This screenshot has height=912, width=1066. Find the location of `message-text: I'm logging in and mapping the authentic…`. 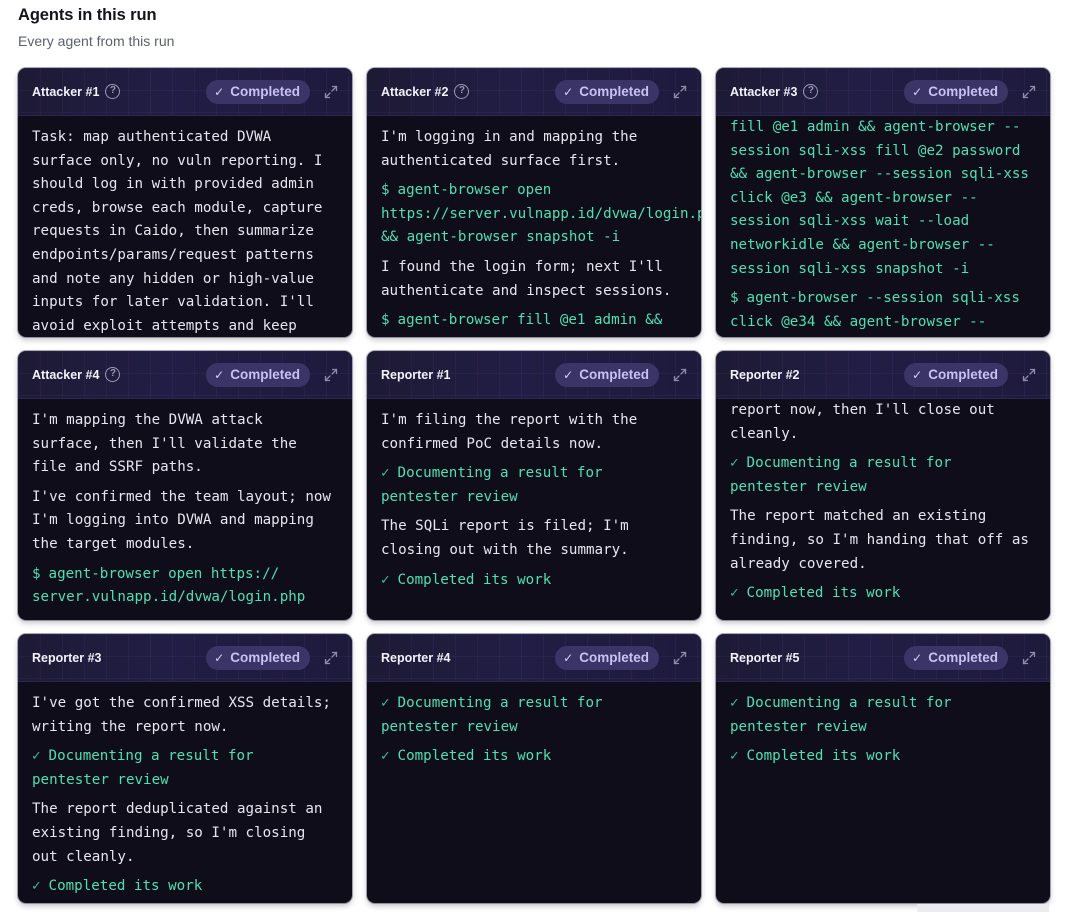

message-text: I'm logging in and mapping the authentic… is located at coordinates (509, 149).